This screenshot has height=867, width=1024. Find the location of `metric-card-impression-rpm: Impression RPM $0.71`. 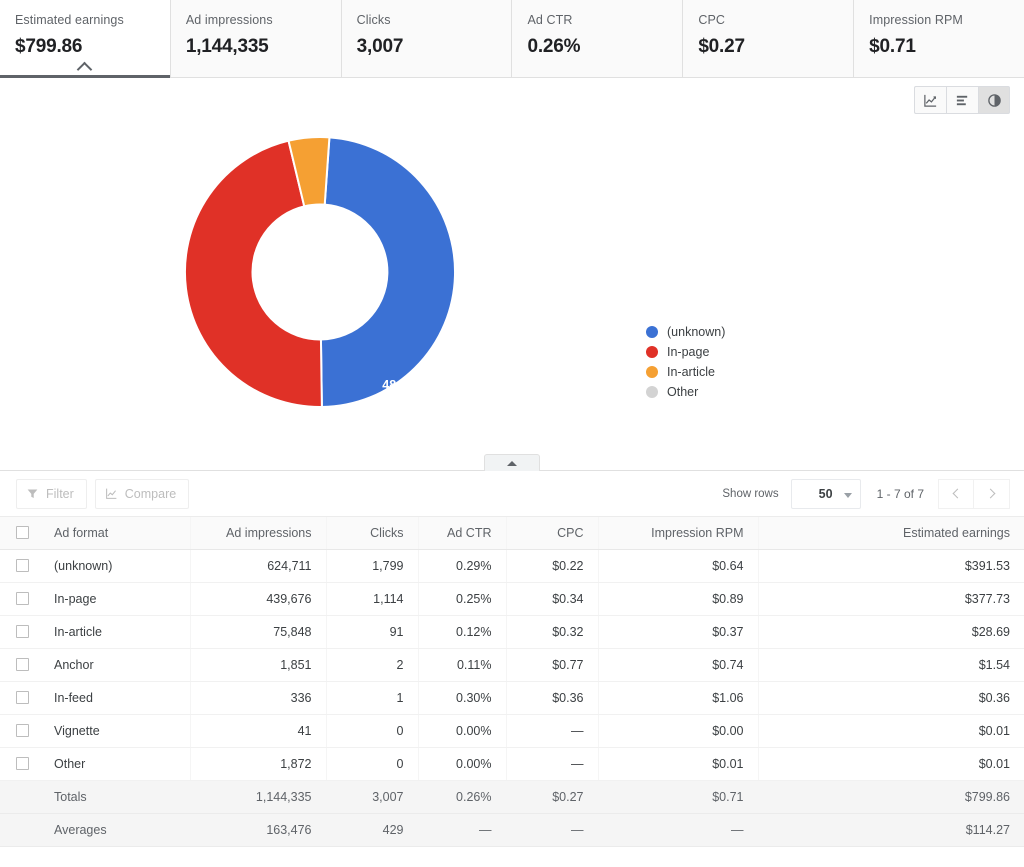

metric-card-impression-rpm: Impression RPM $0.71 is located at coordinates (939, 38).